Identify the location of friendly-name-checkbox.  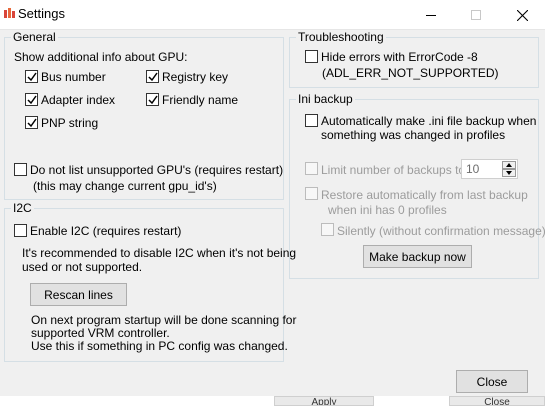
(152, 99).